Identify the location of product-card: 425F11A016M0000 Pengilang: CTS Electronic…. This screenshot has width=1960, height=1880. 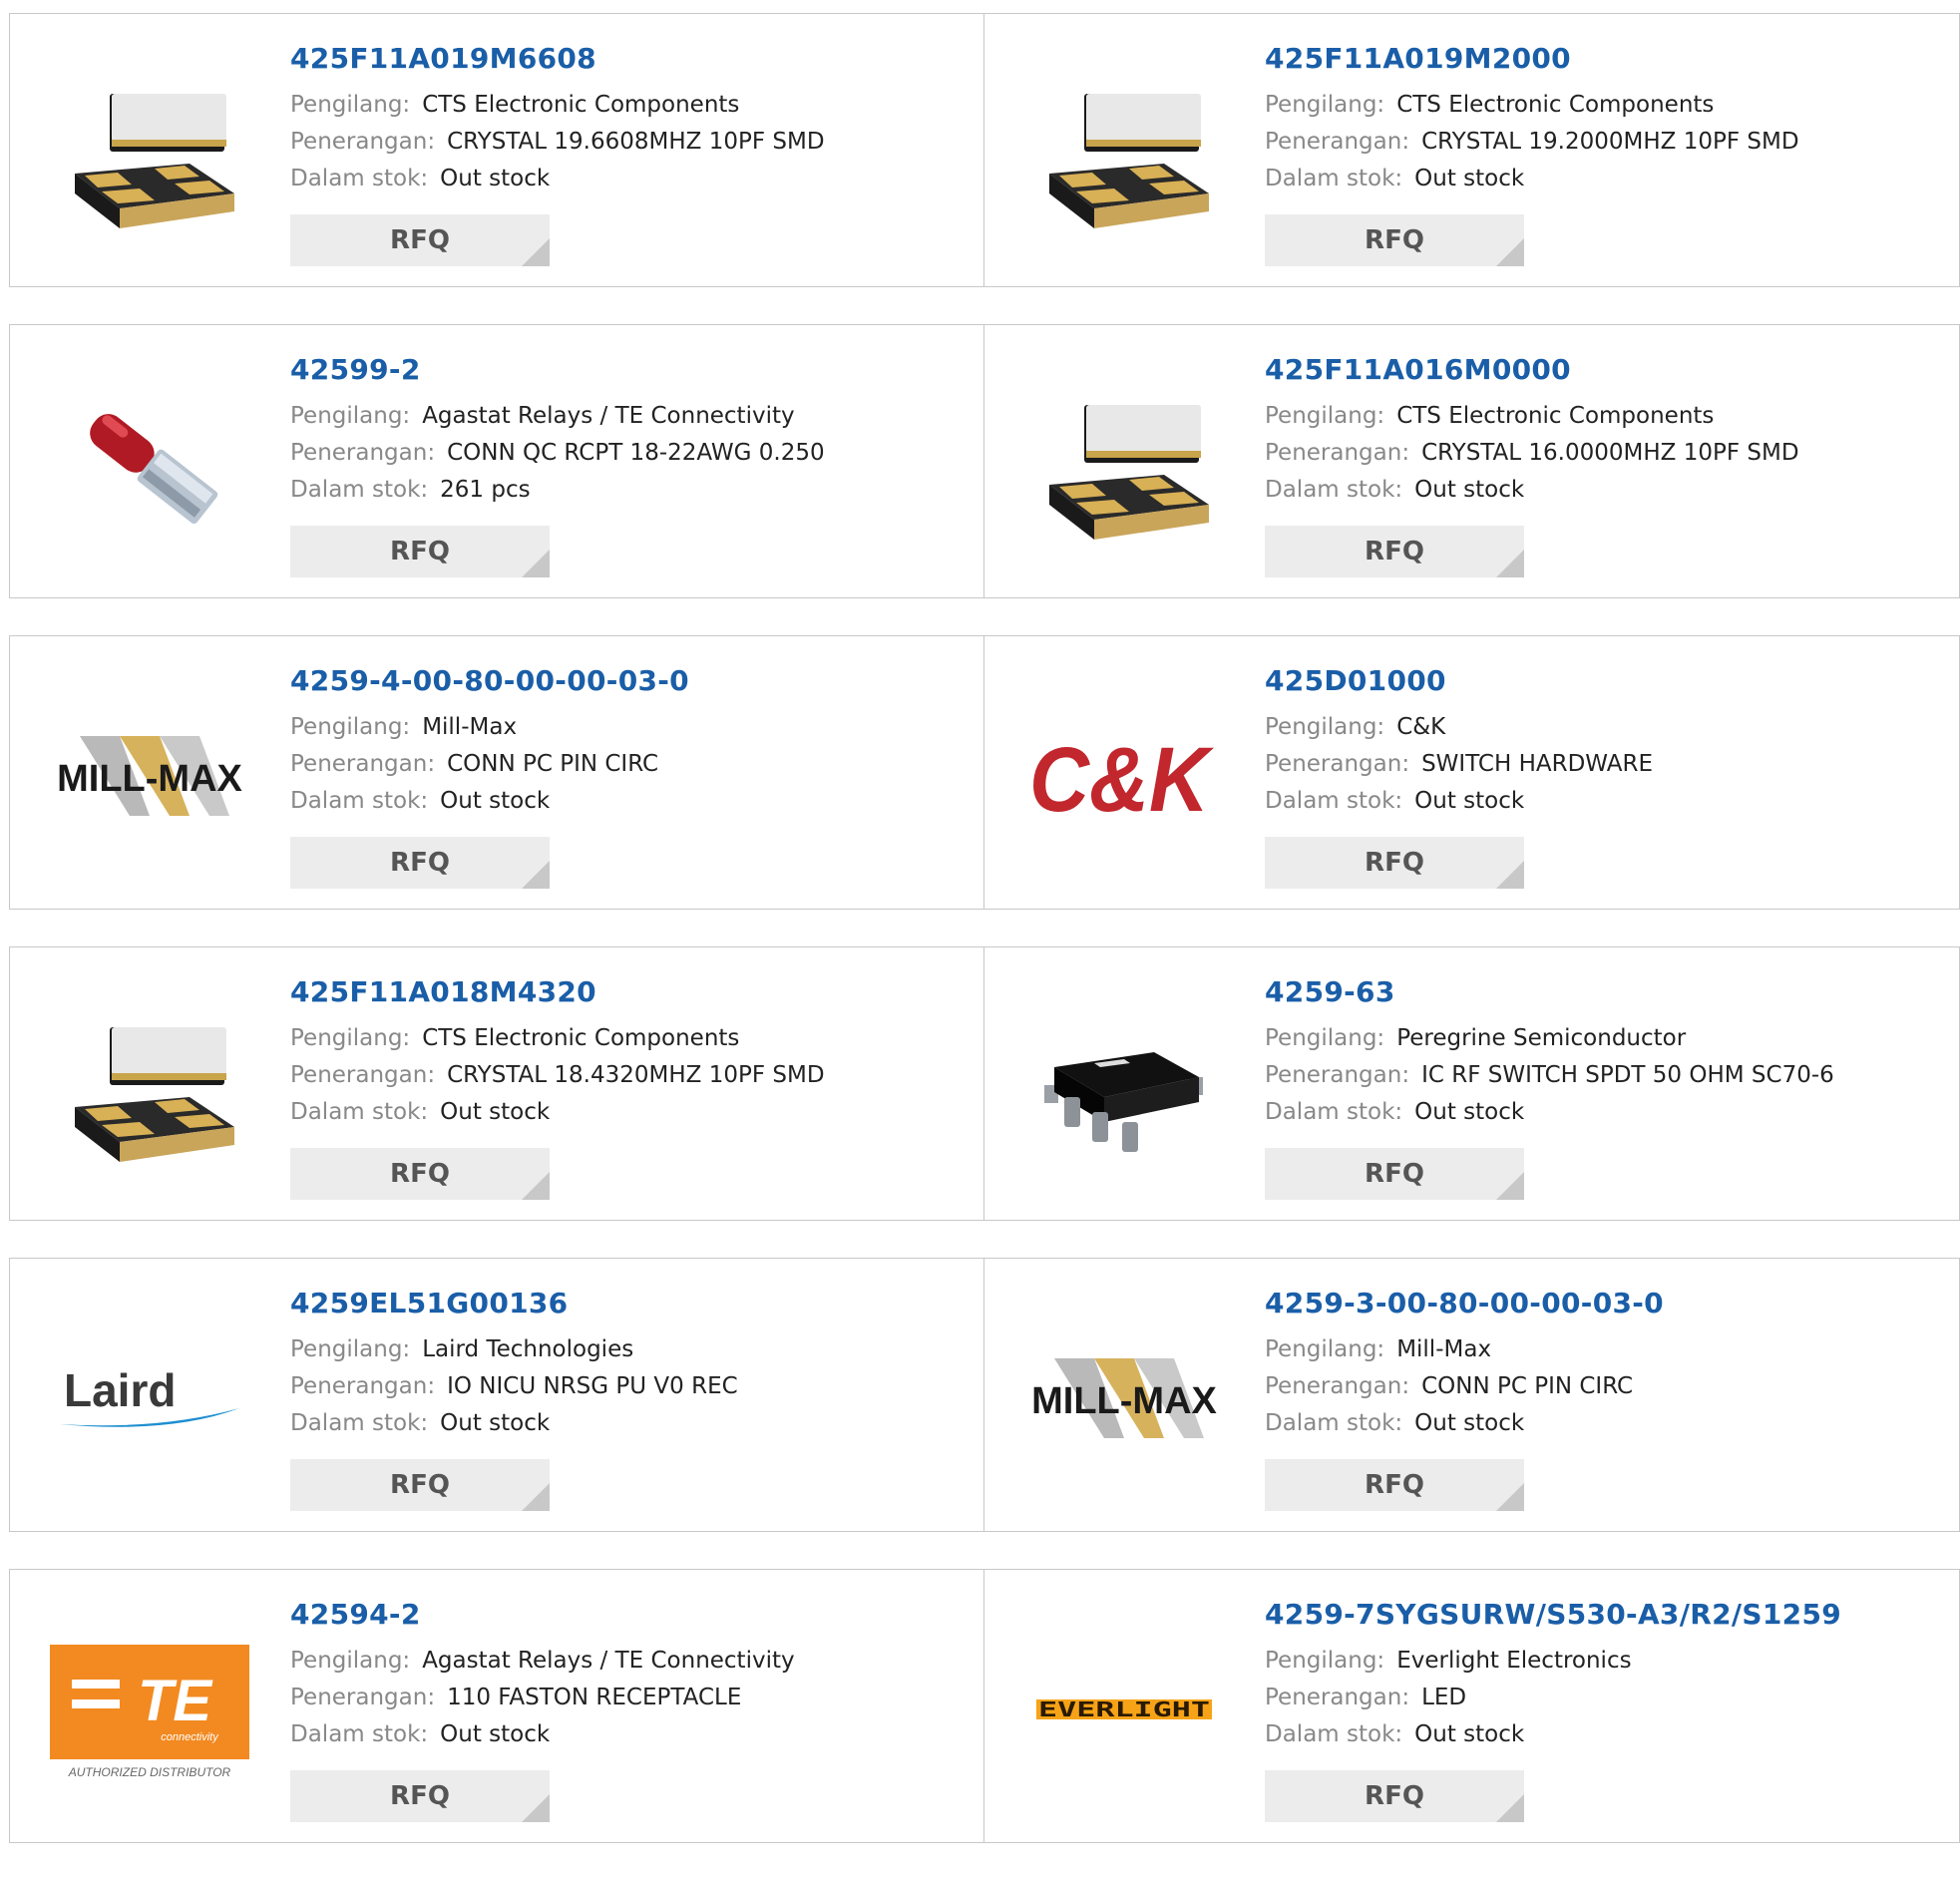
(1472, 461).